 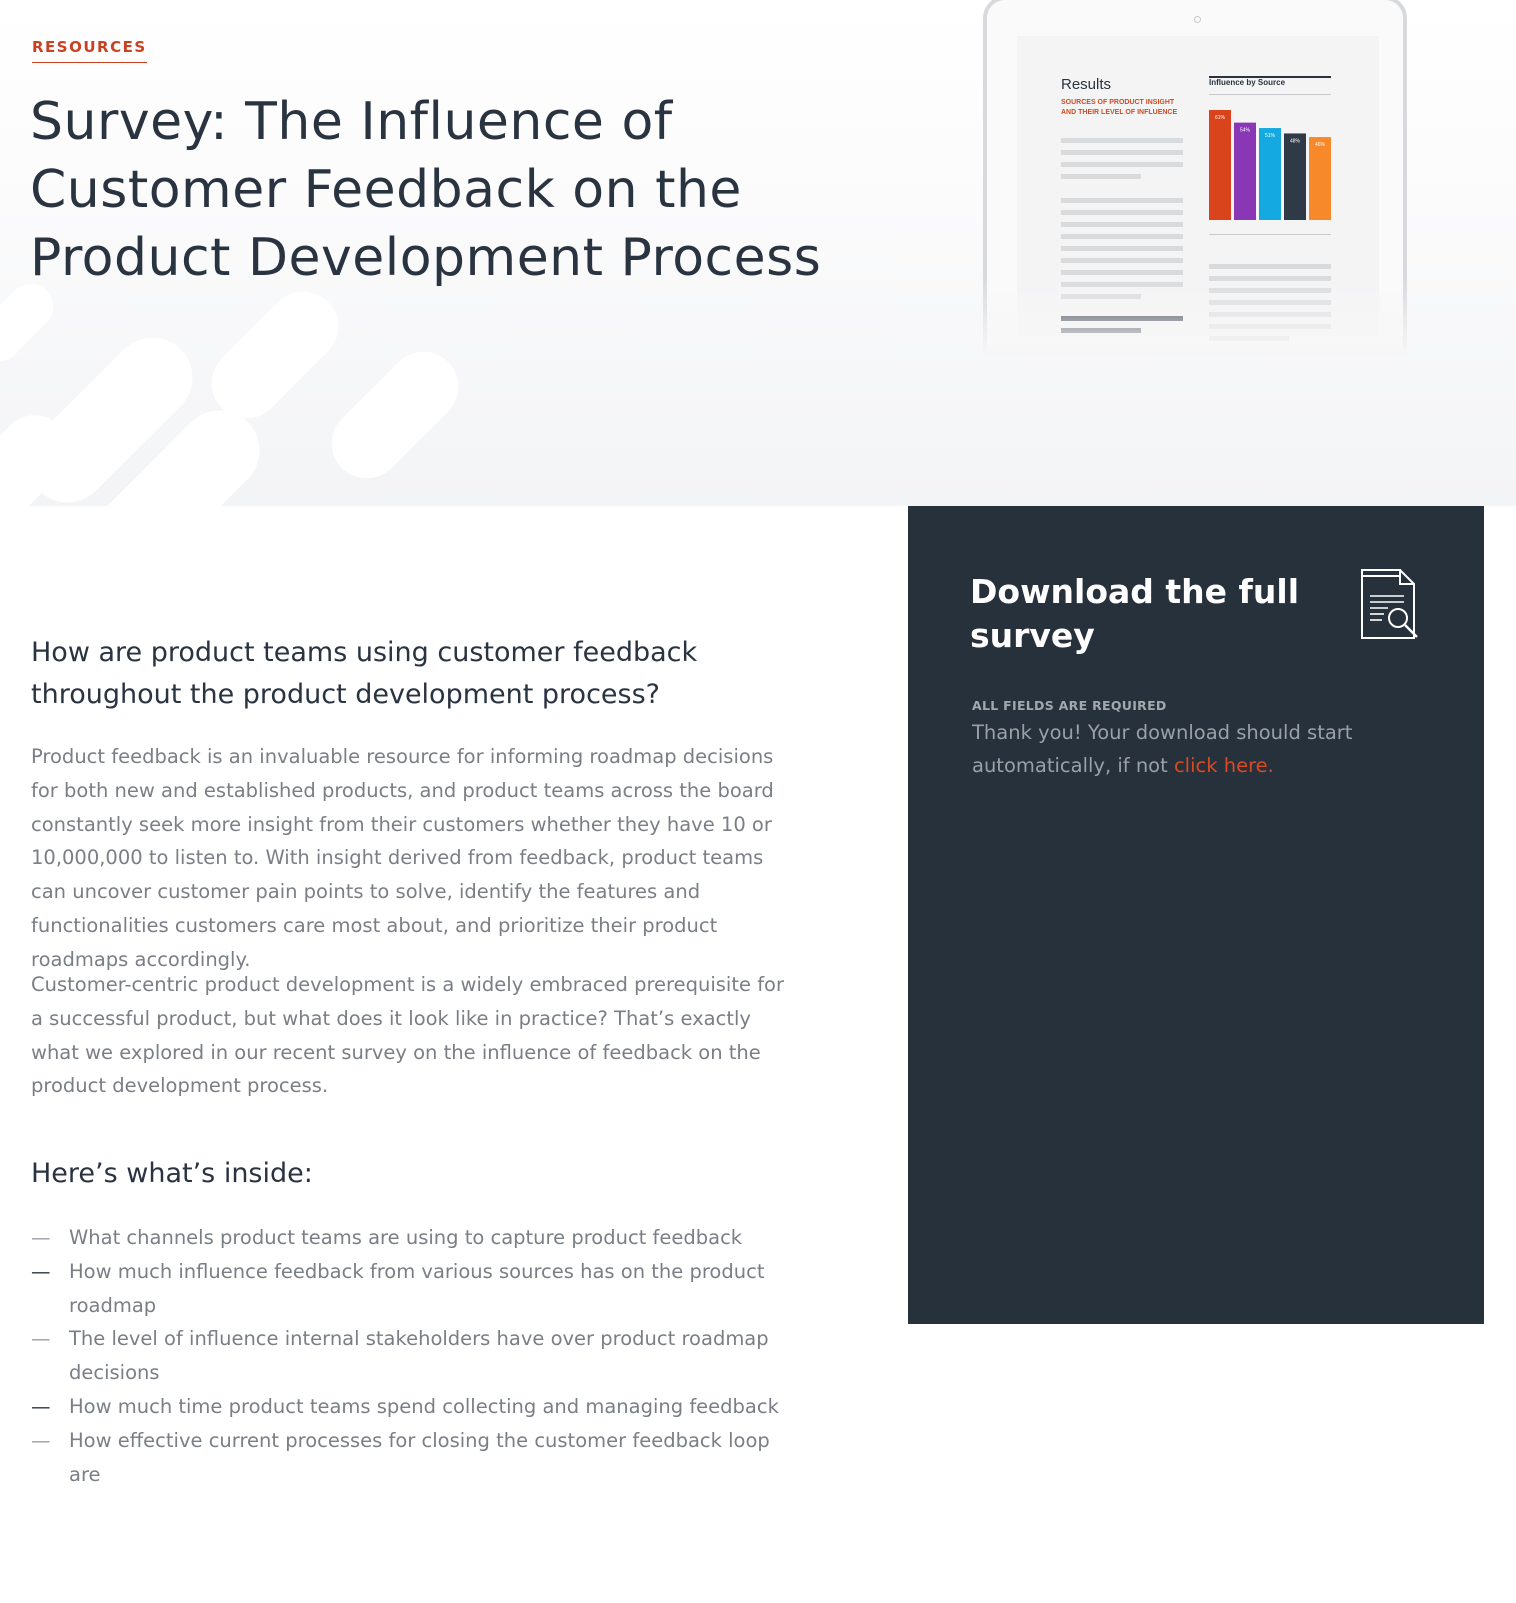 What do you see at coordinates (1245, 131) in the screenshot?
I see `chart-bar-label: 54%` at bounding box center [1245, 131].